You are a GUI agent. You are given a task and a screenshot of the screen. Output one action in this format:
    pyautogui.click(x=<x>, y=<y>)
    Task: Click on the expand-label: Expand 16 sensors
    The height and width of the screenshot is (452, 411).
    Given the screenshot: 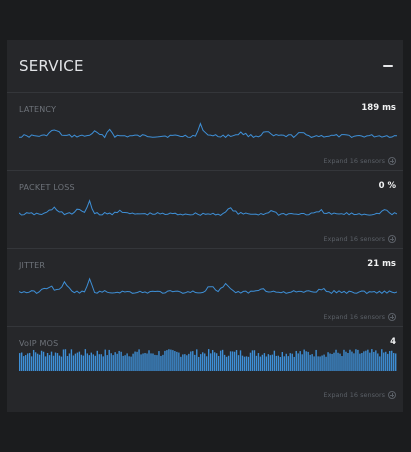 What is the action you would take?
    pyautogui.click(x=354, y=161)
    